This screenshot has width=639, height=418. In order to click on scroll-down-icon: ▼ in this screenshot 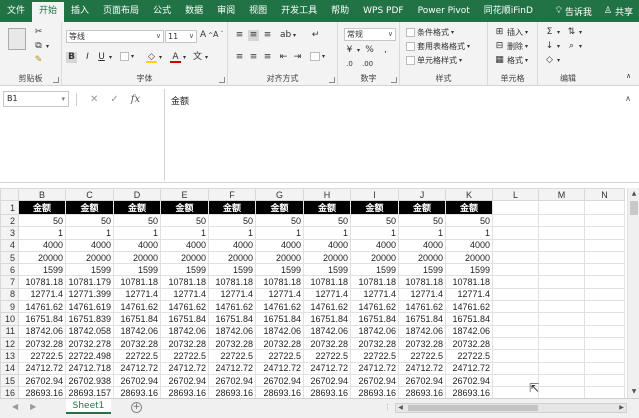, I will do `click(634, 392)`.